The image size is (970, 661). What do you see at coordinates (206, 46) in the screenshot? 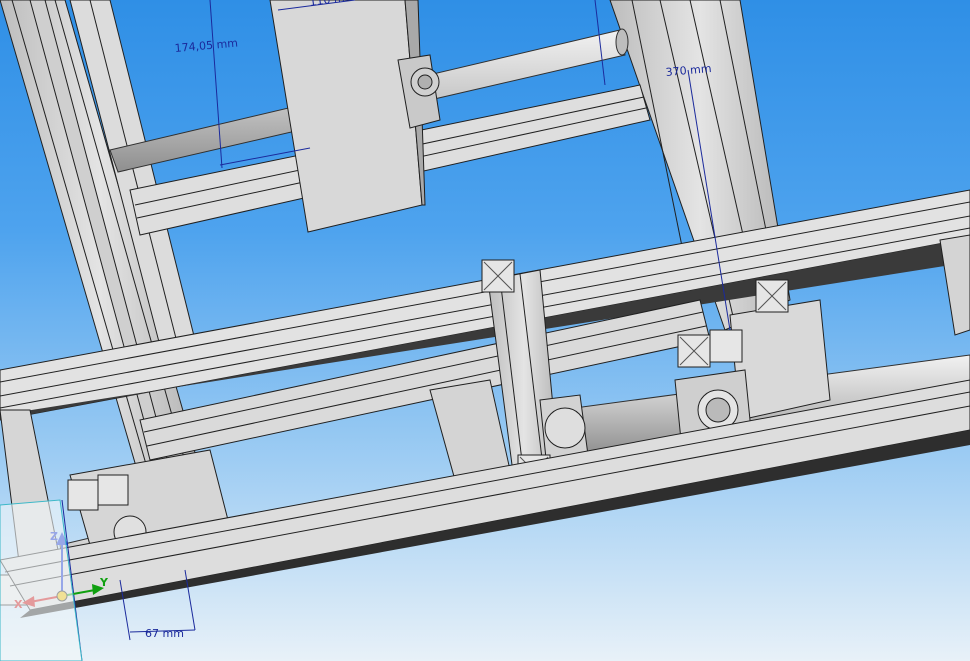
I see `dim-vertical-left-label: 174,05 mm` at bounding box center [206, 46].